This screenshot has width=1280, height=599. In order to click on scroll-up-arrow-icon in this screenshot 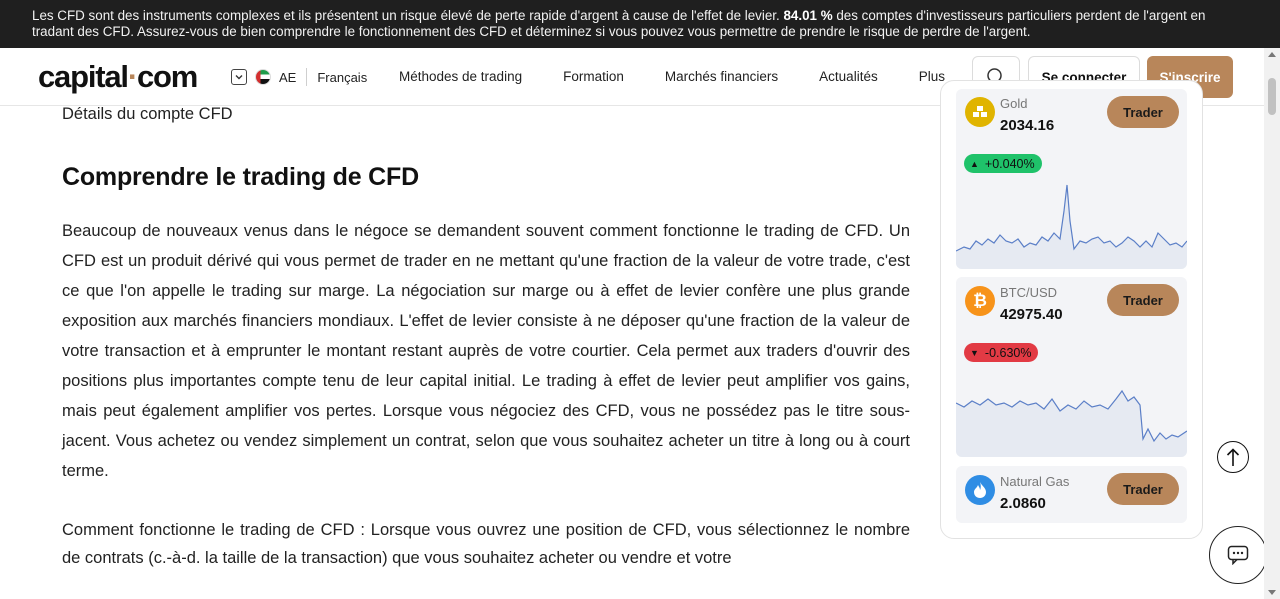, I will do `click(1272, 54)`.